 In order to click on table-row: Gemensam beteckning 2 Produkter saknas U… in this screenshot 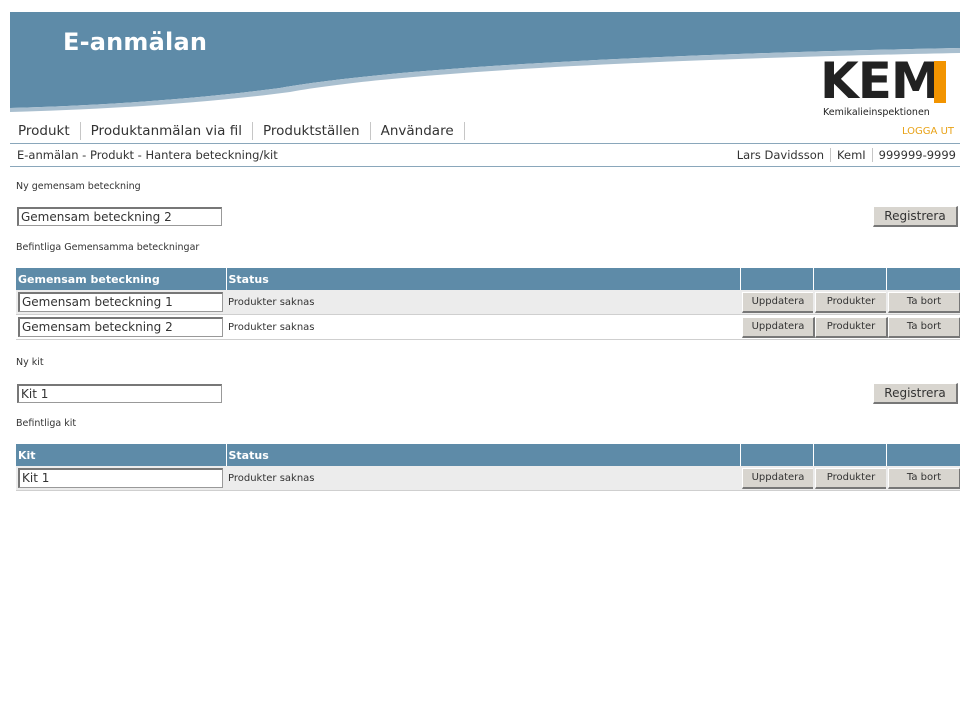, I will do `click(488, 327)`.